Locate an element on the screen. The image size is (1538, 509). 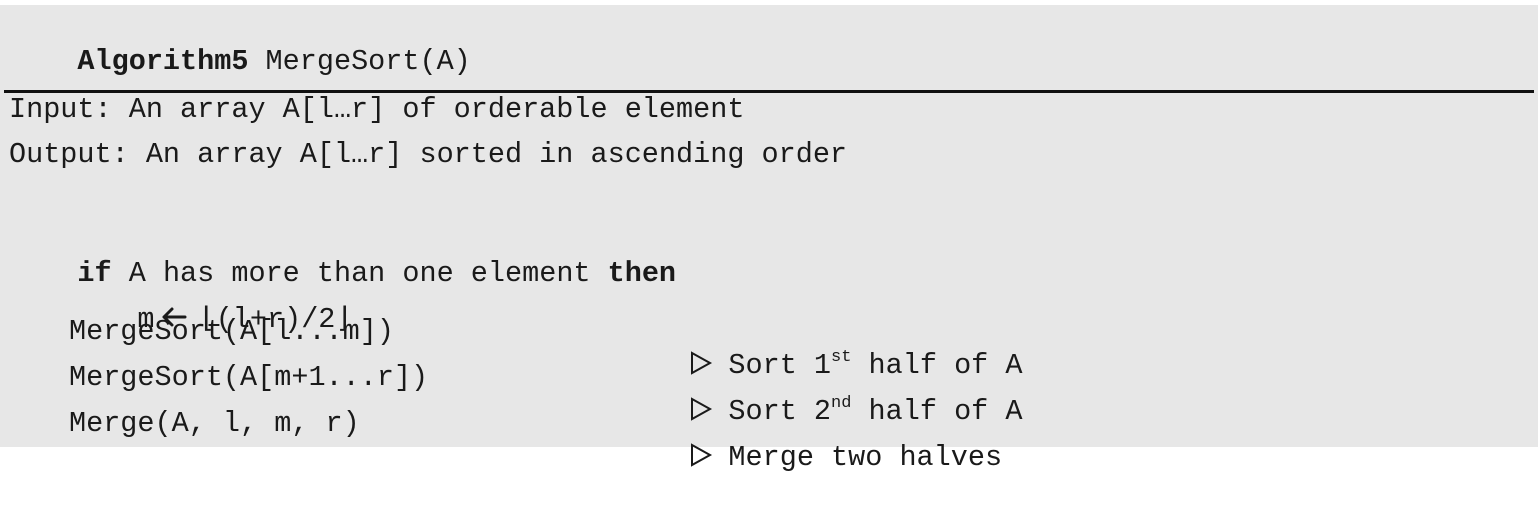
algorithm-name: MergeSort(A) is located at coordinates (359, 61).